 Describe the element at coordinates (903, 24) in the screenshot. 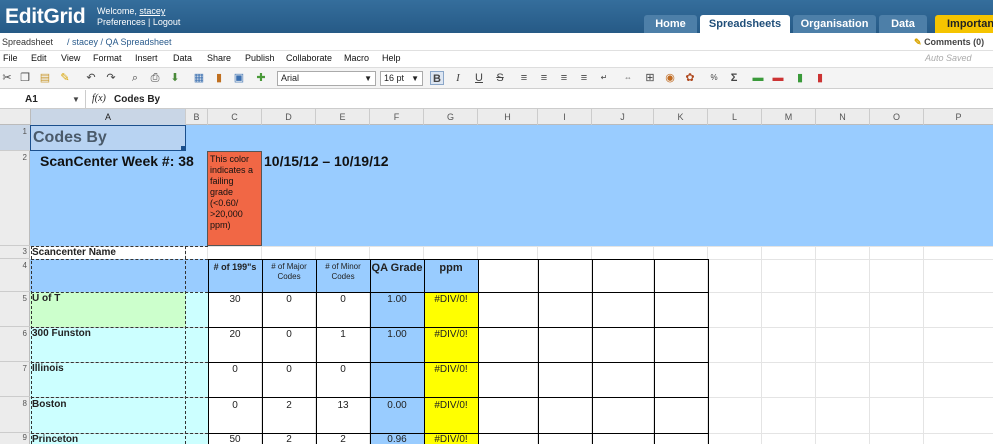

I see `tab-data: Data` at that location.